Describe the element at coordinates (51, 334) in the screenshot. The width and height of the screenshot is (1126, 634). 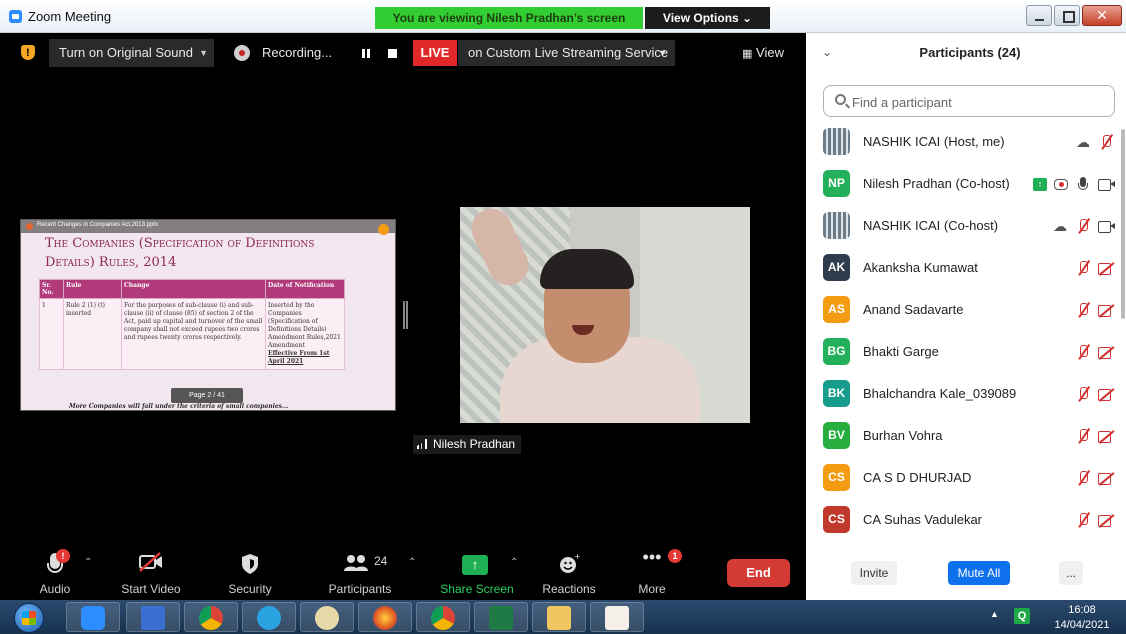
I see `table-cell: 1` at that location.